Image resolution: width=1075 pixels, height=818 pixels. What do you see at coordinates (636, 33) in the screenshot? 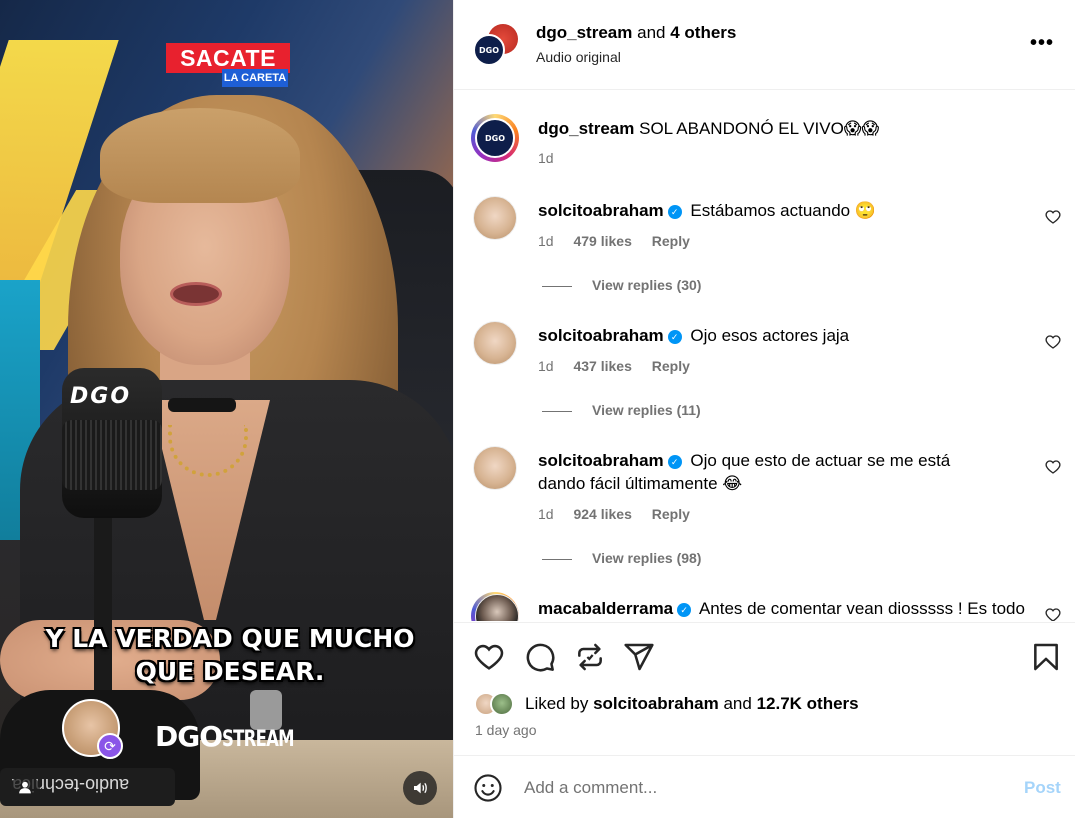
I see `post-author-line: dgo_stream and 4 others` at bounding box center [636, 33].